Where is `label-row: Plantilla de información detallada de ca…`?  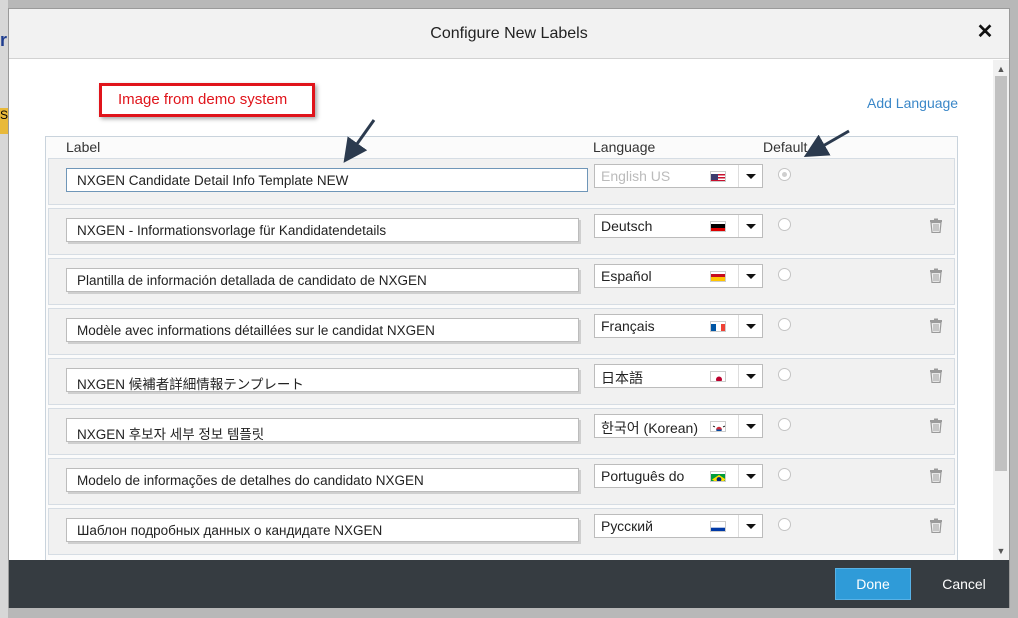 label-row: Plantilla de información detallada de ca… is located at coordinates (501, 281).